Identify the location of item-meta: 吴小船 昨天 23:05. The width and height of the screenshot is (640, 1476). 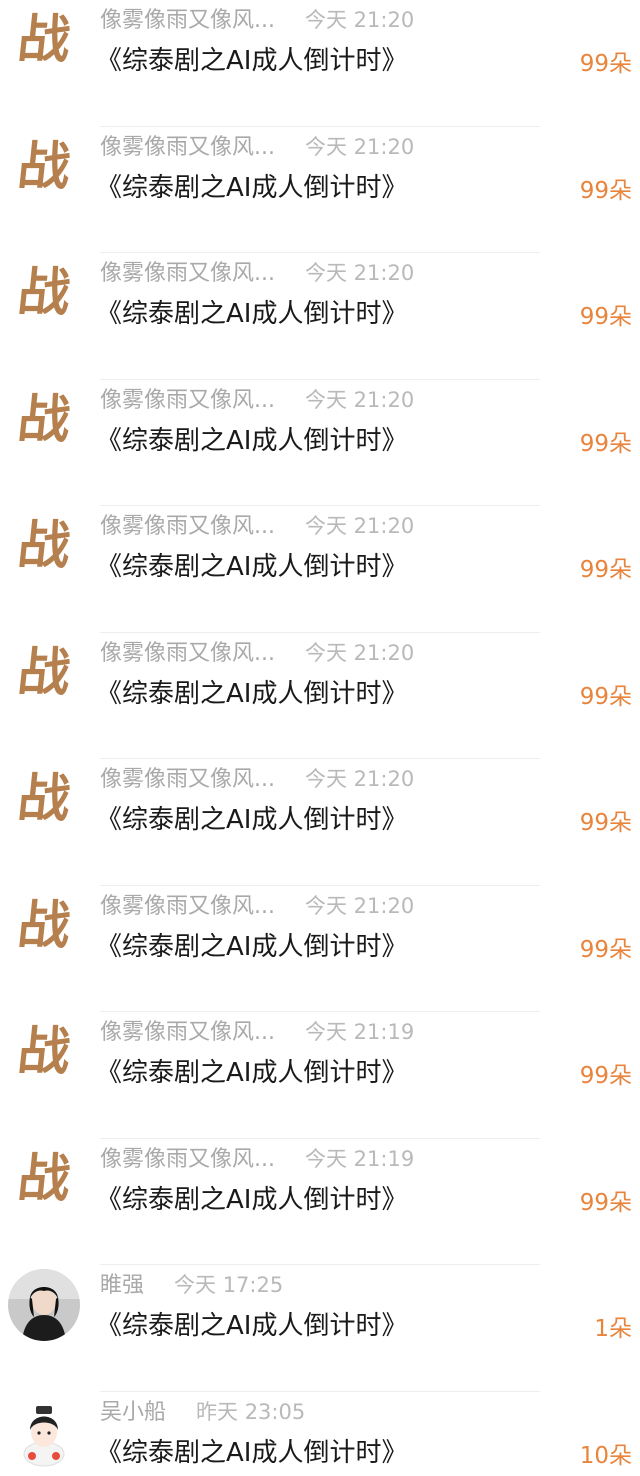
(203, 1410).